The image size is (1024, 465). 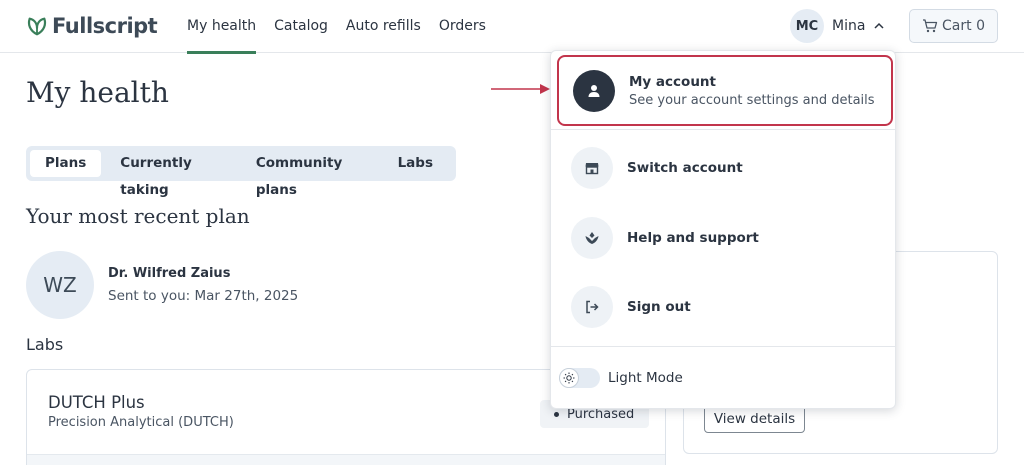 I want to click on lab-provider: Precision Analytical (DUTCH), so click(x=141, y=422).